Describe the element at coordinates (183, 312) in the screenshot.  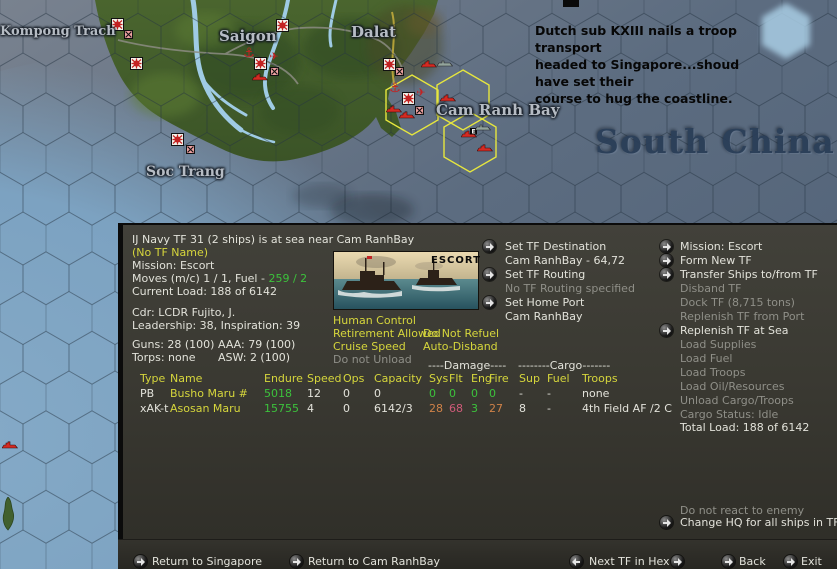
I see `tf-commander: Cdr: LCDR Fujito, J.` at that location.